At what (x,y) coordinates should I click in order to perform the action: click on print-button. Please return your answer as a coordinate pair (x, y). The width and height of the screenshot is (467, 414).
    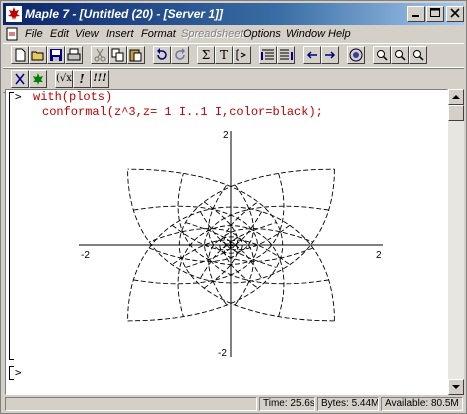
    Looking at the image, I should click on (74, 55).